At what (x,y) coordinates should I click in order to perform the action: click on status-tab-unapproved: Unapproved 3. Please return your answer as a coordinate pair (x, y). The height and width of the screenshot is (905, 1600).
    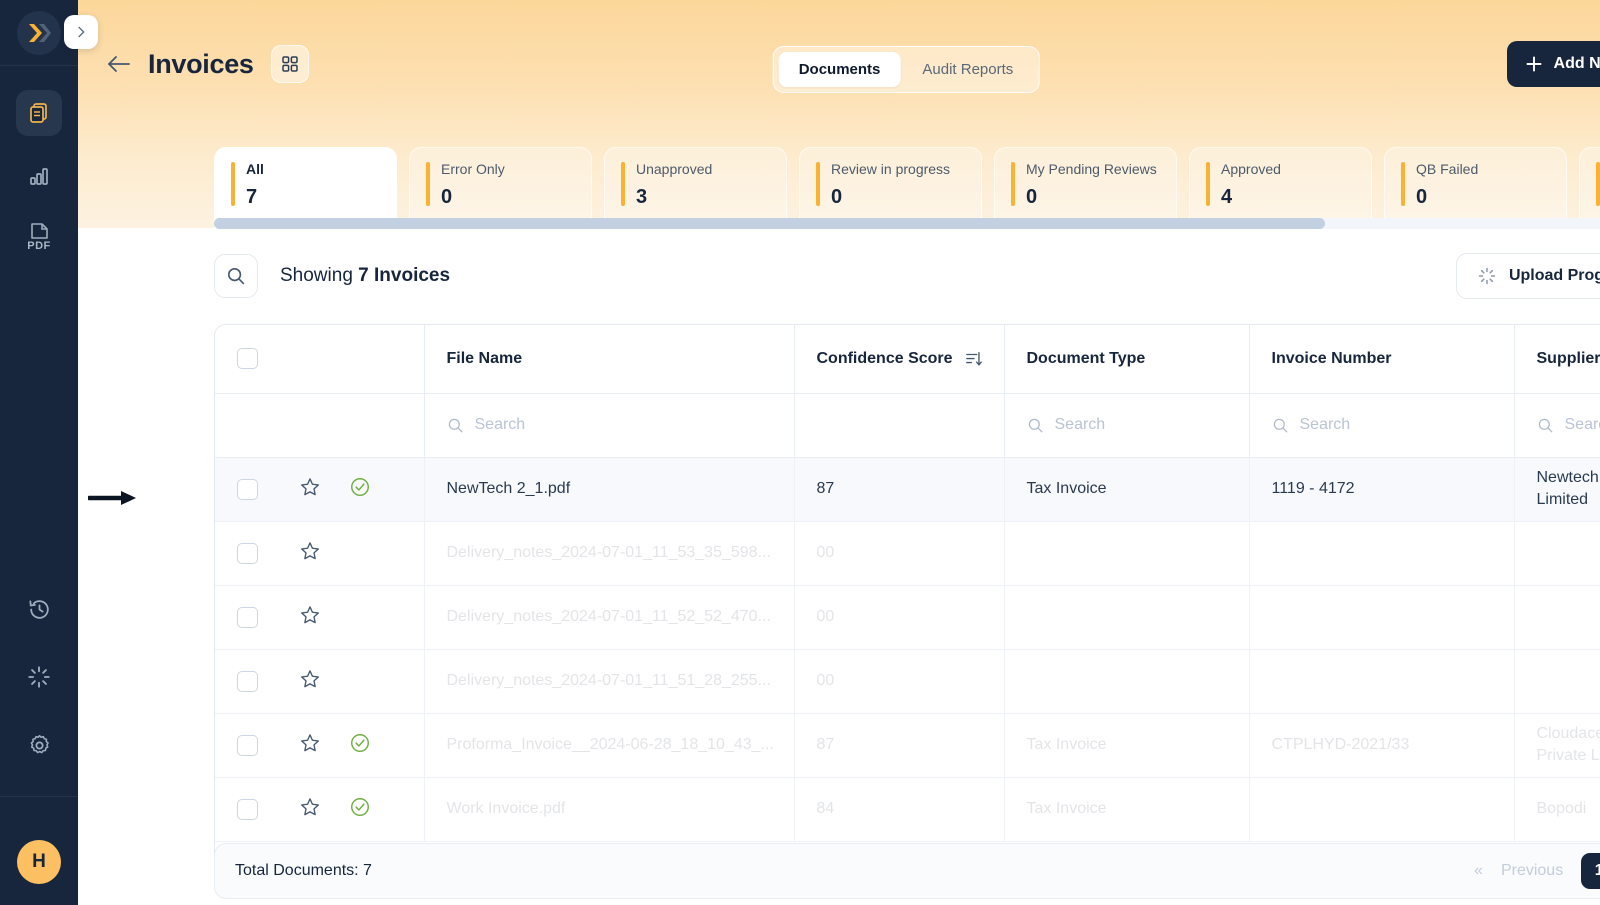
    Looking at the image, I should click on (695, 187).